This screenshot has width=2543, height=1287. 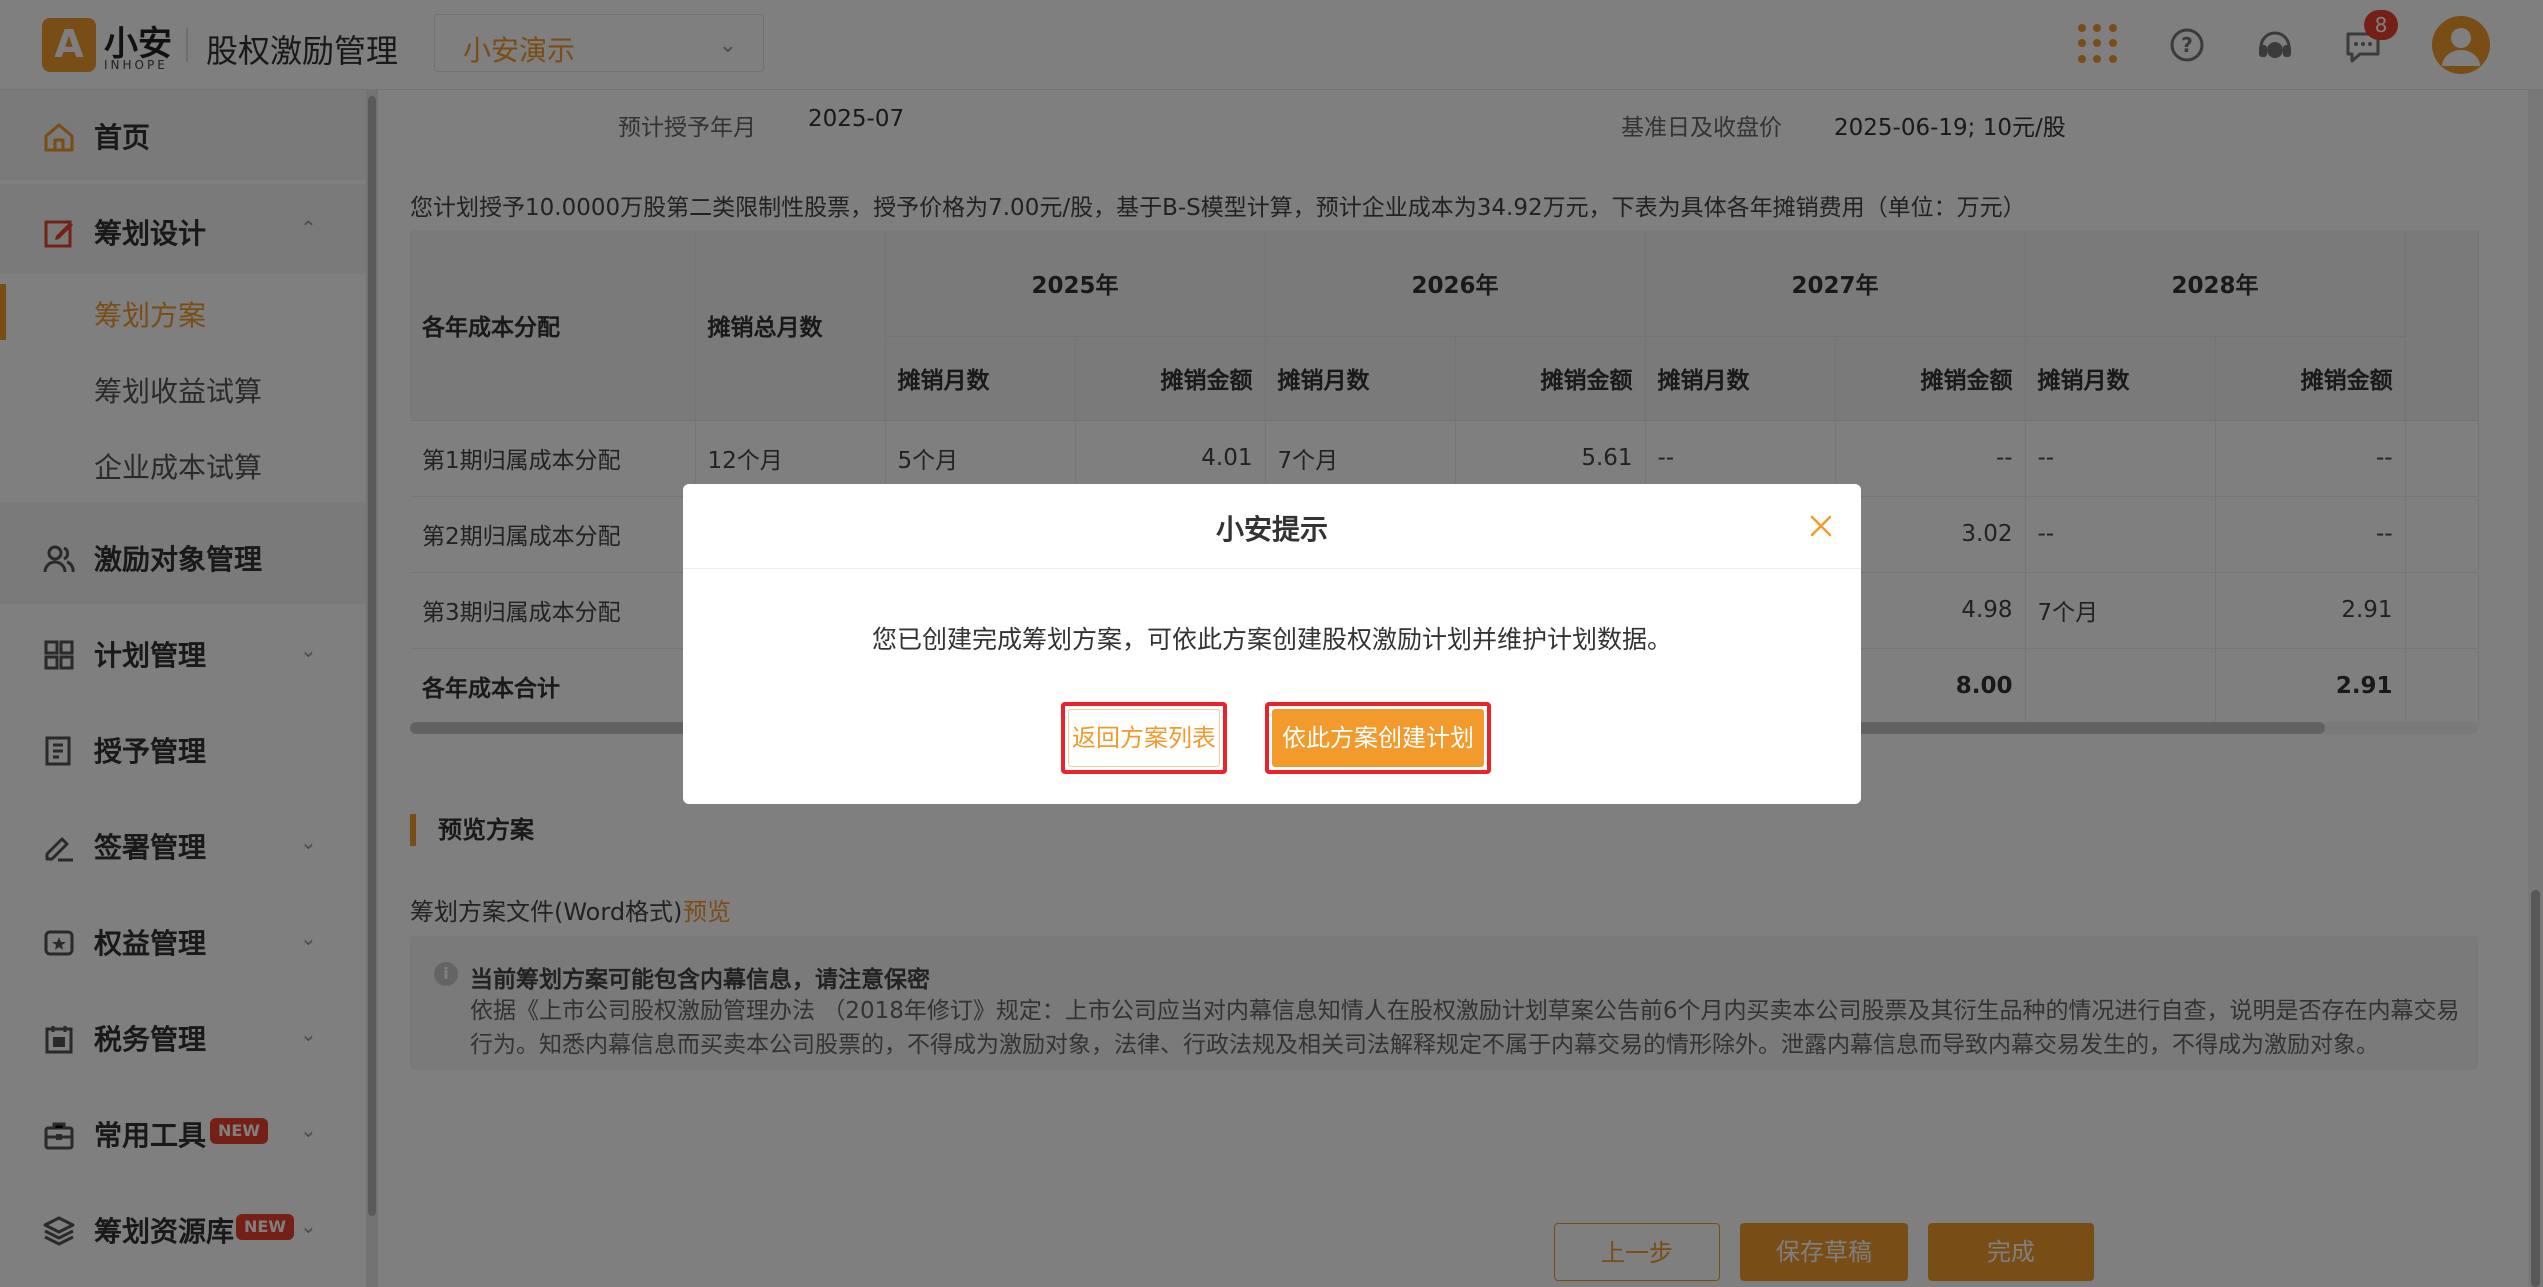 I want to click on modal-divider, so click(x=1272, y=568).